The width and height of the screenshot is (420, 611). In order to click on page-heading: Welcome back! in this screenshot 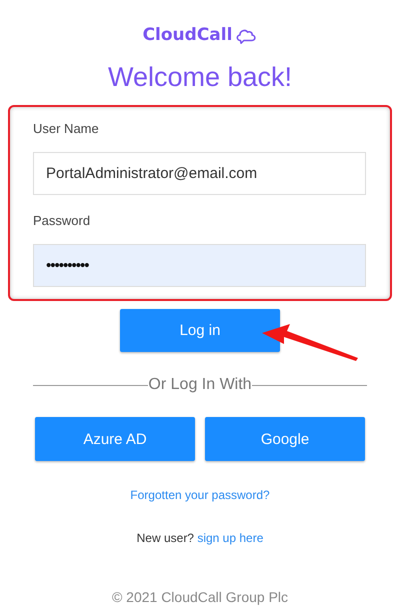, I will do `click(200, 78)`.